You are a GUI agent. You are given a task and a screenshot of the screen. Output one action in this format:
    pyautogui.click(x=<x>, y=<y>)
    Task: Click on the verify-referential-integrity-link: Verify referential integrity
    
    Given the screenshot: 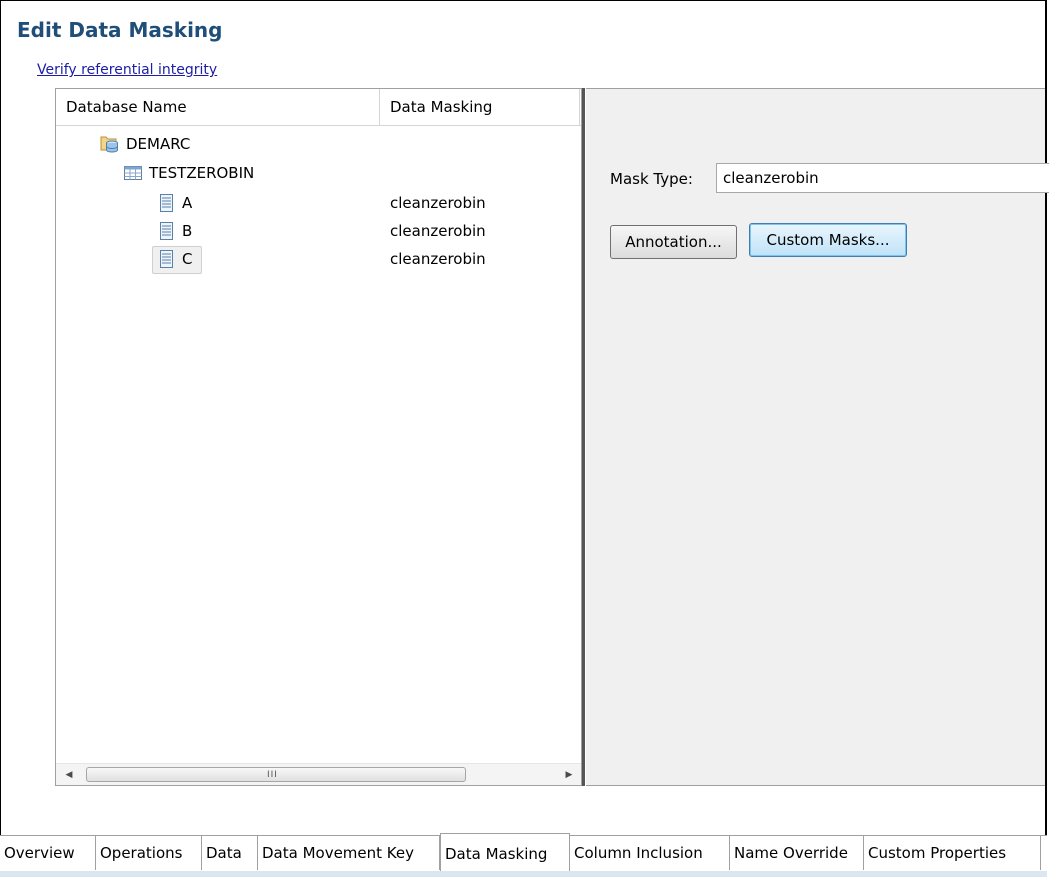 What is the action you would take?
    pyautogui.click(x=127, y=70)
    